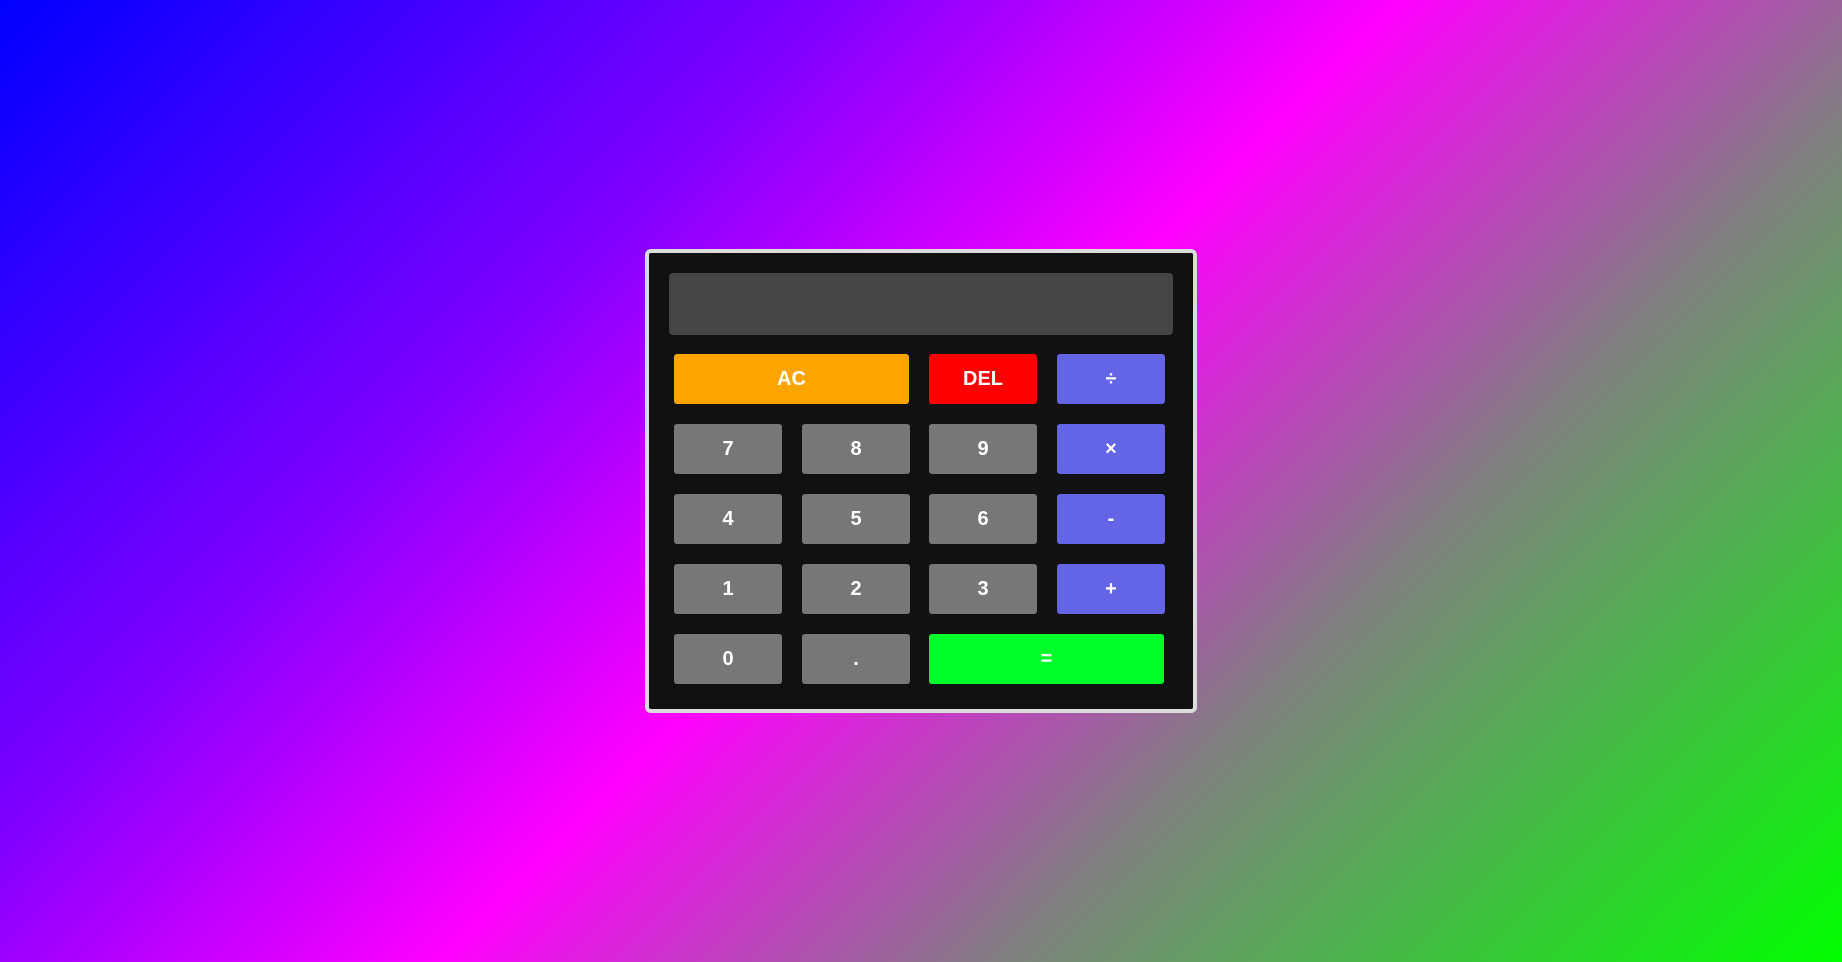 This screenshot has height=962, width=1842. What do you see at coordinates (983, 519) in the screenshot?
I see `digit-6-button: 6` at bounding box center [983, 519].